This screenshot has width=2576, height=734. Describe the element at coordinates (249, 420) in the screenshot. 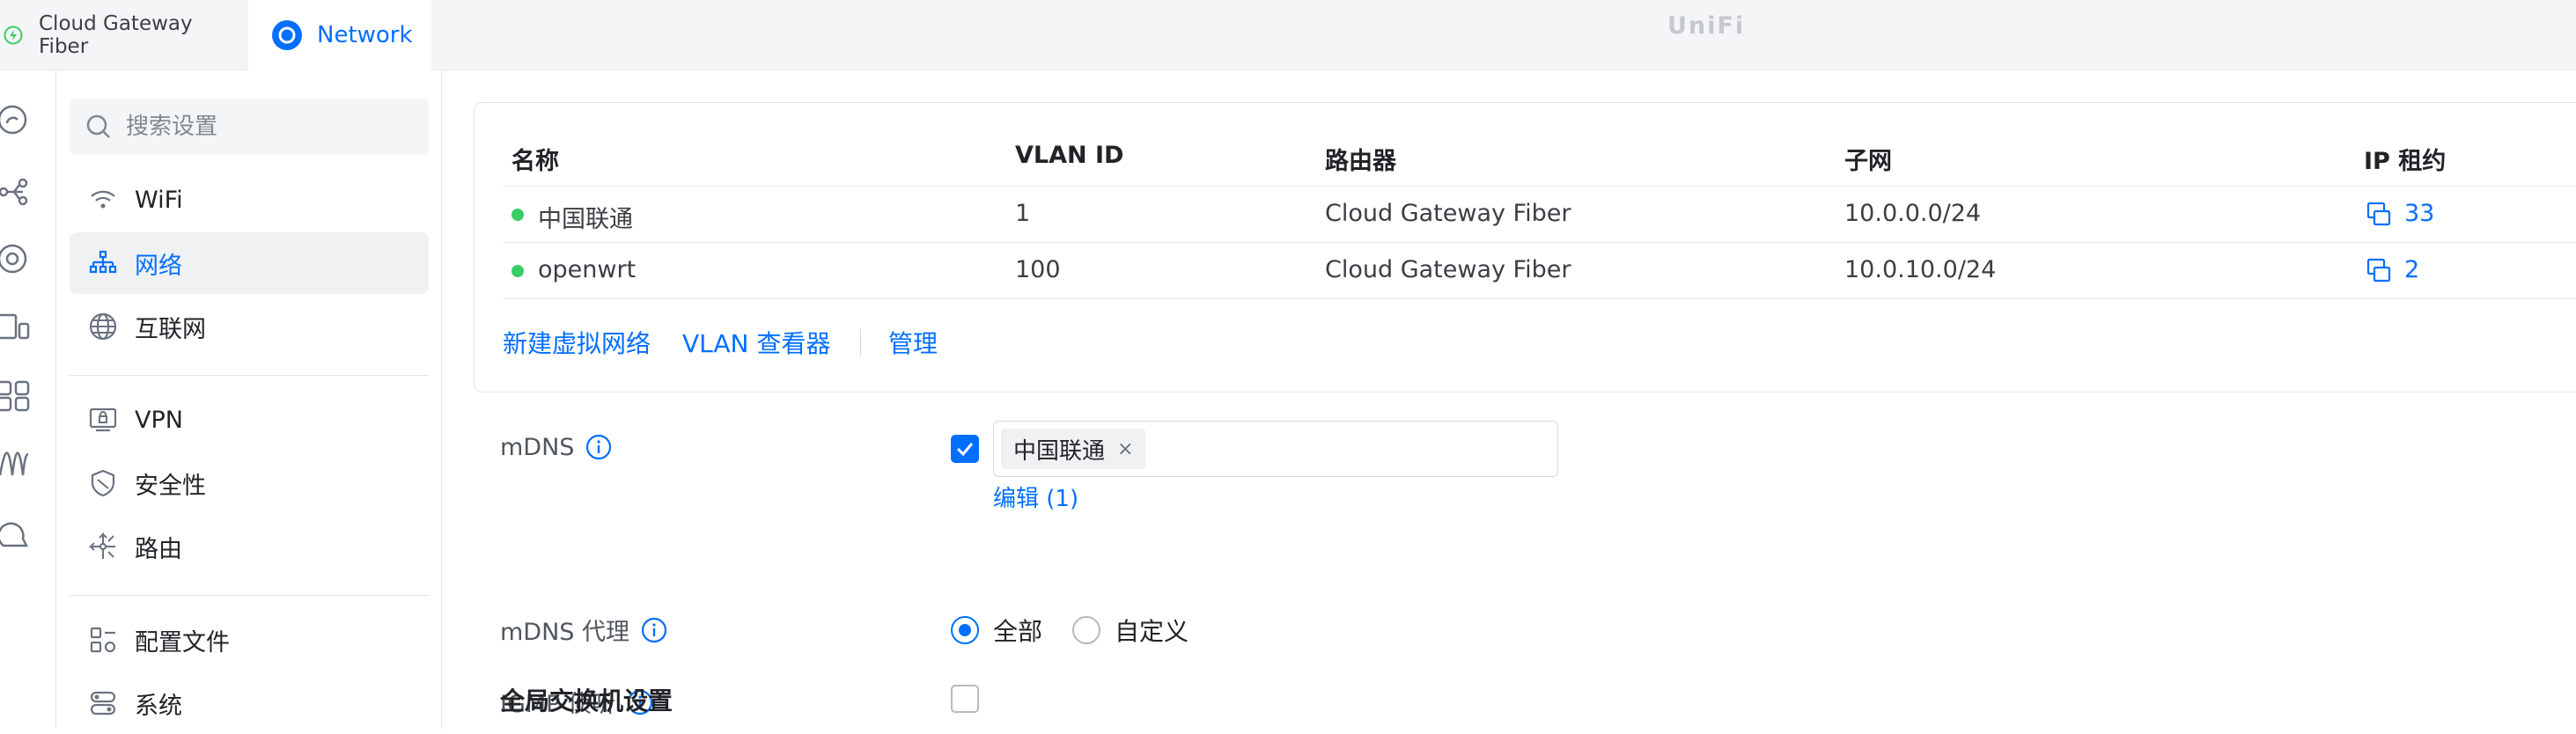

I see `sidebar-item-vpn: VPN` at that location.